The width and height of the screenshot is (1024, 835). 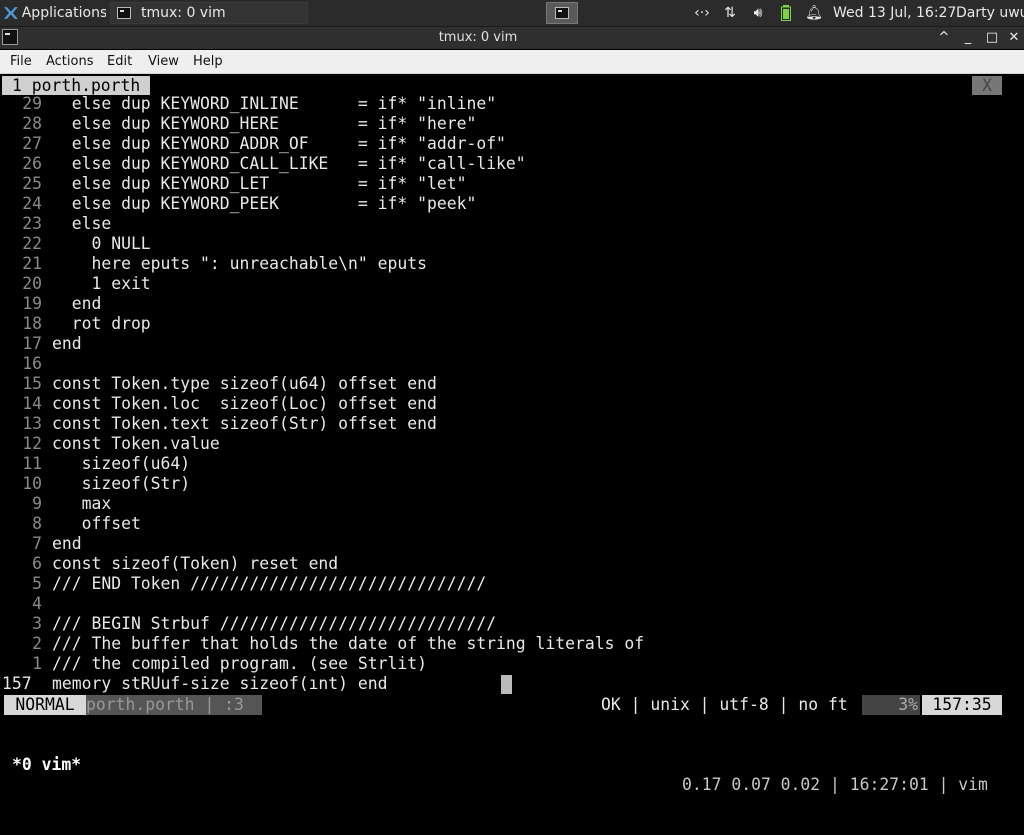 What do you see at coordinates (101, 323) in the screenshot?
I see `line-code: rot drop` at bounding box center [101, 323].